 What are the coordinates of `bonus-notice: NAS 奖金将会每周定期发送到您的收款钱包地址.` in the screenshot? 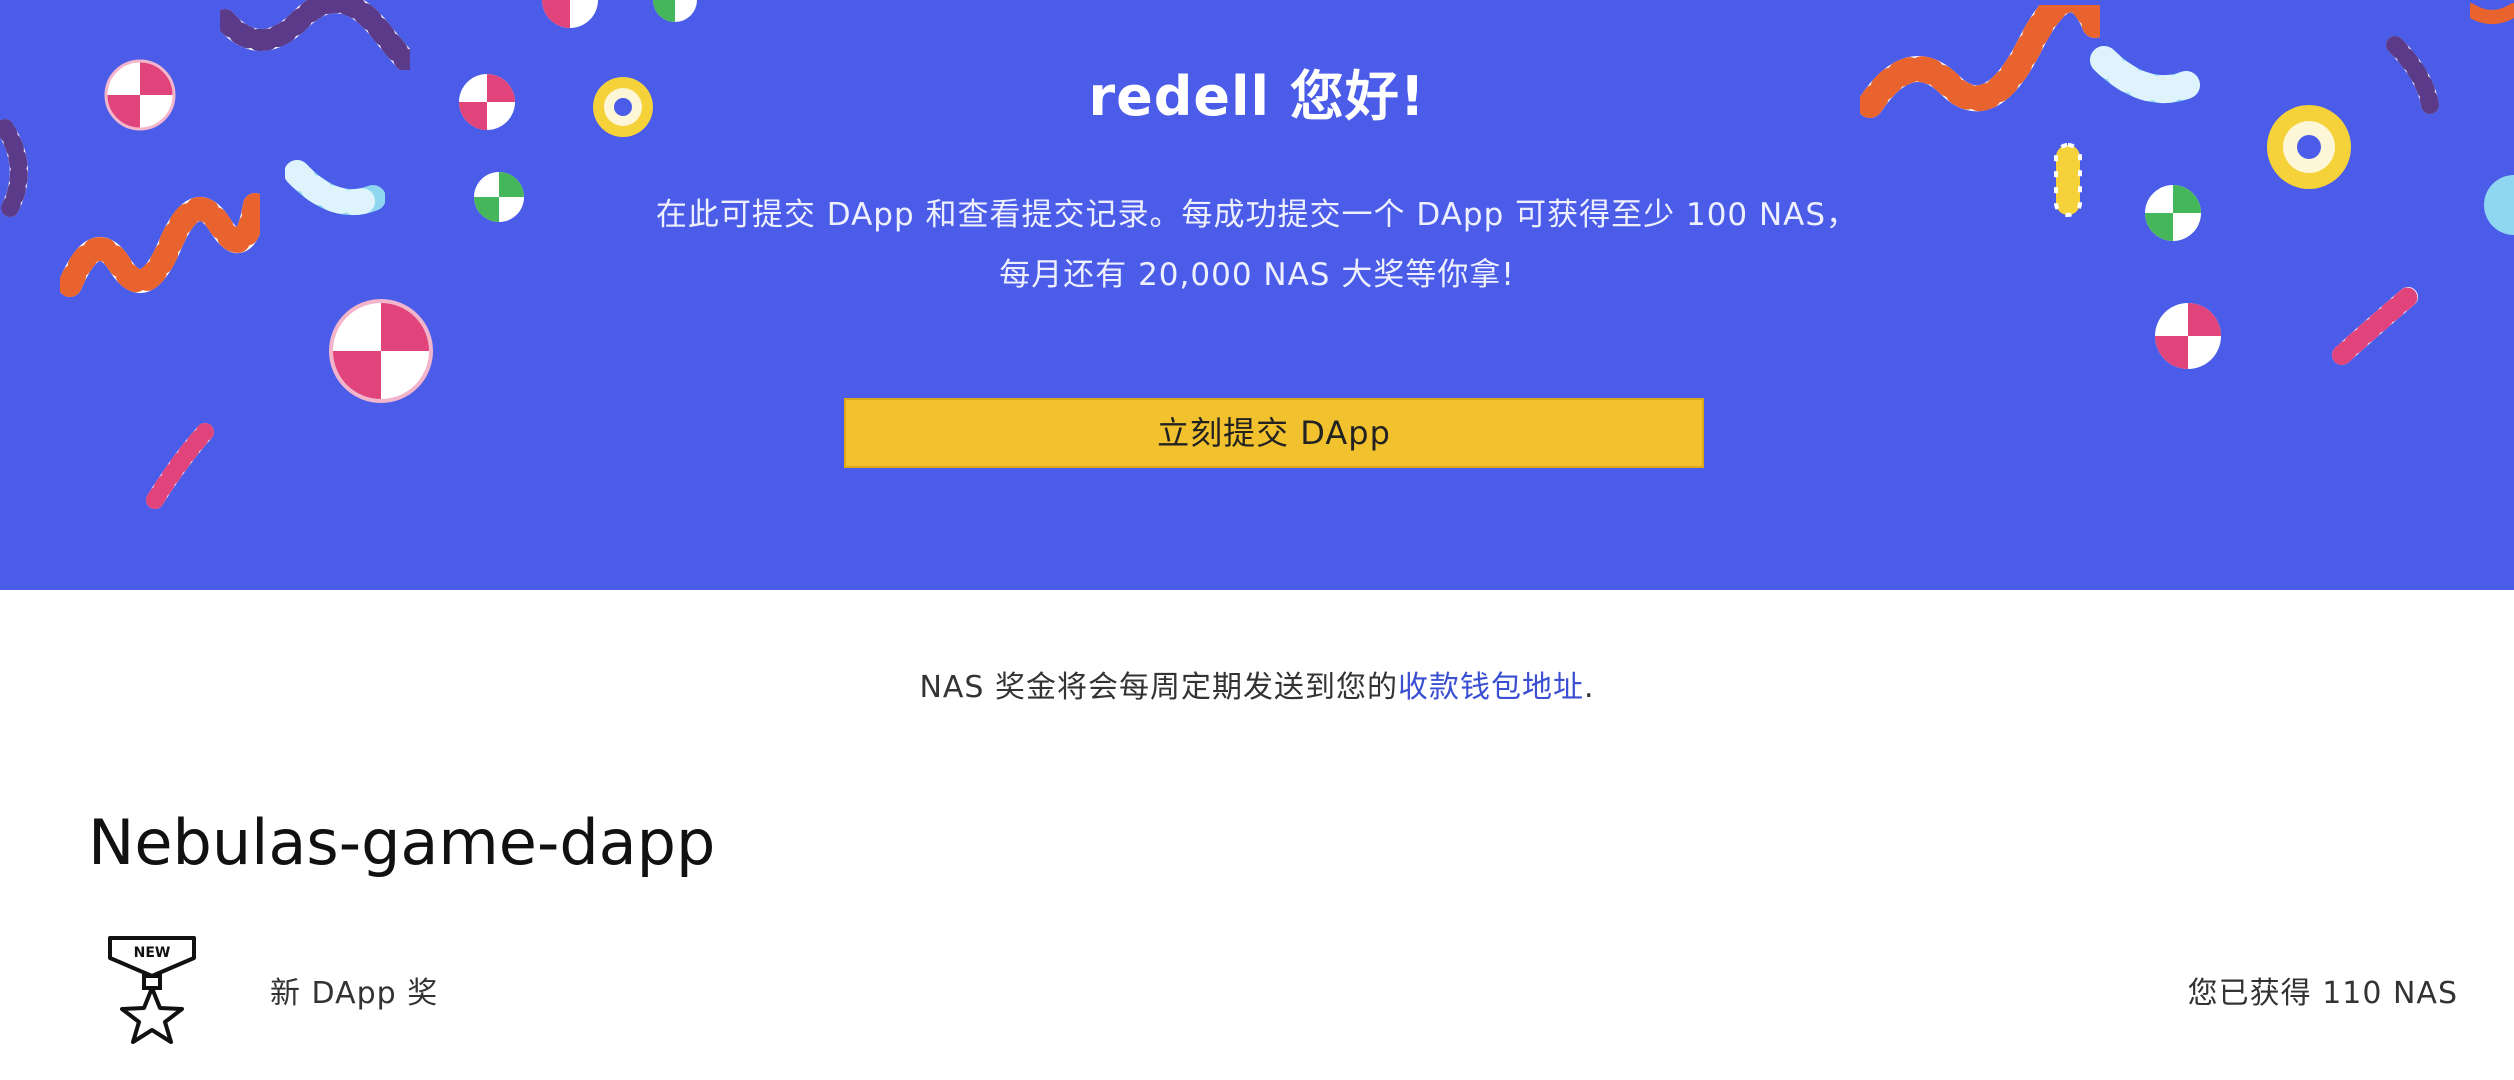 It's located at (1257, 684).